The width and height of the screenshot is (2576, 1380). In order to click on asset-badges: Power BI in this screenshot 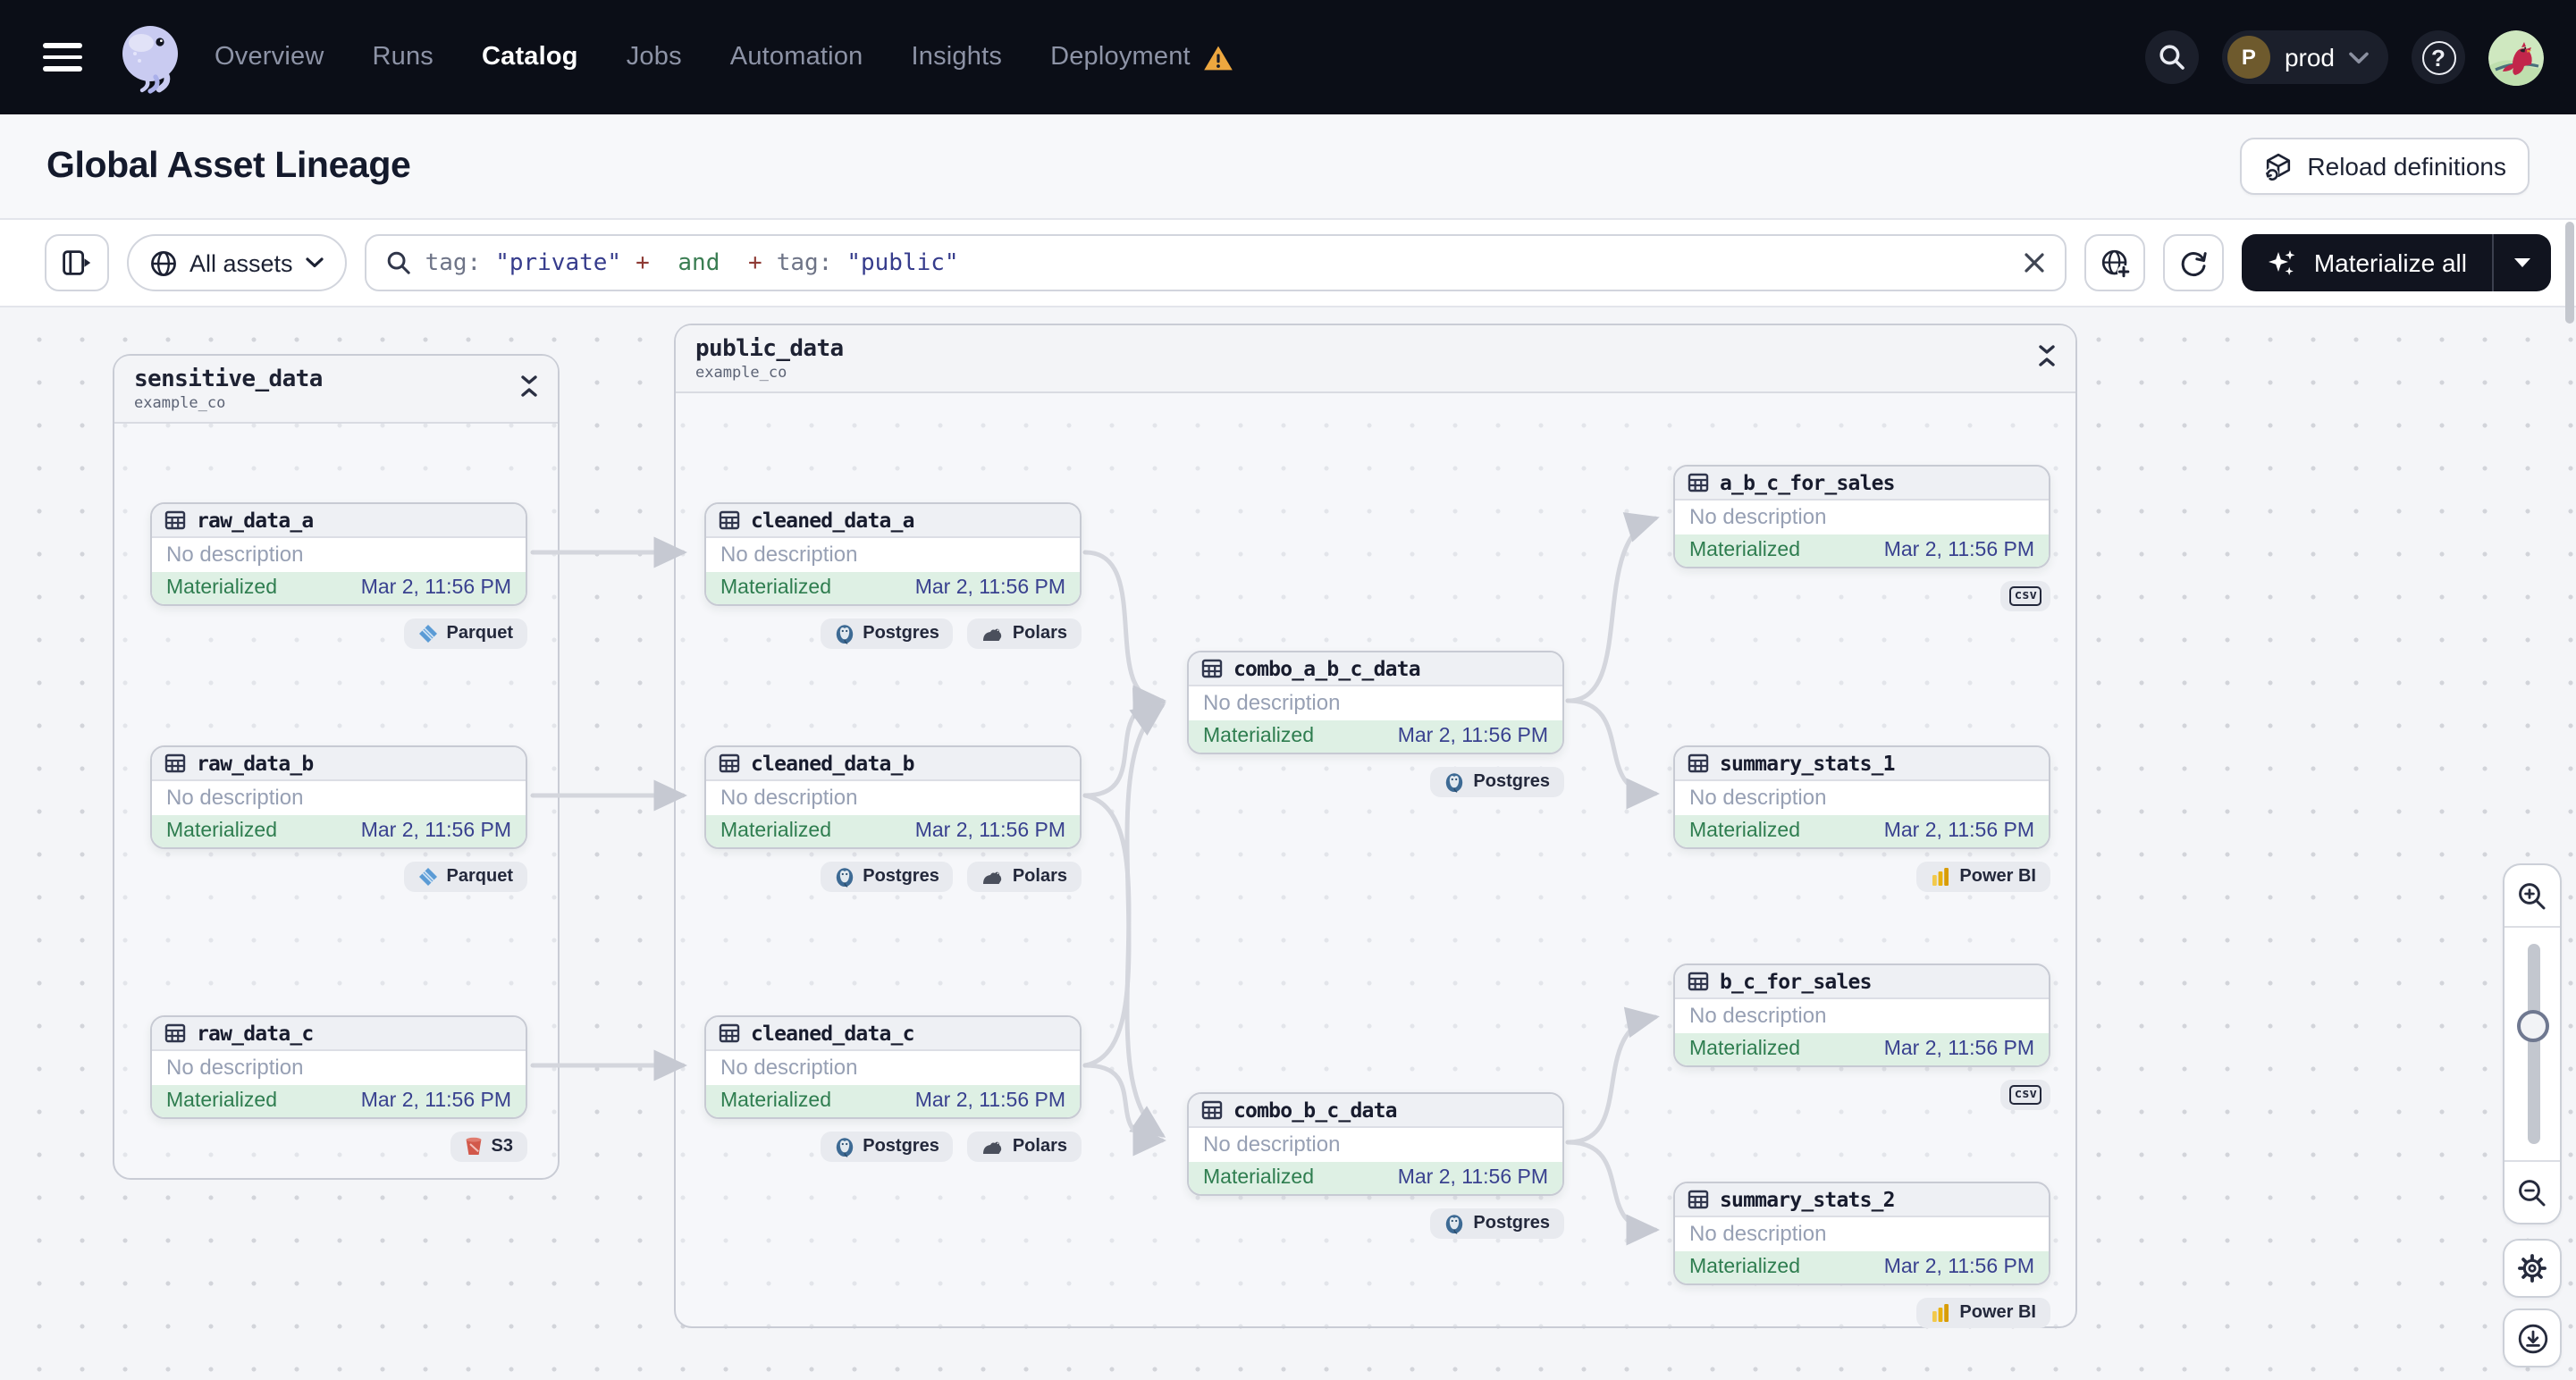, I will do `click(1862, 1313)`.